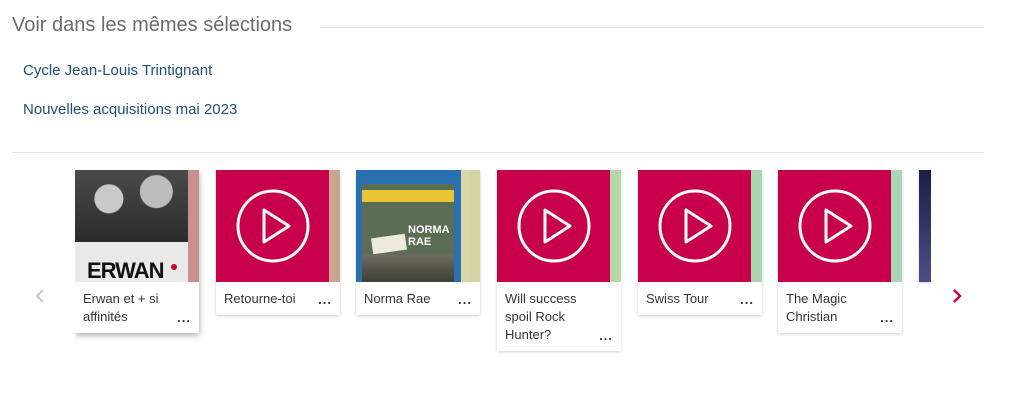 The height and width of the screenshot is (402, 1015). Describe the element at coordinates (498, 152) in the screenshot. I see `divider` at that location.